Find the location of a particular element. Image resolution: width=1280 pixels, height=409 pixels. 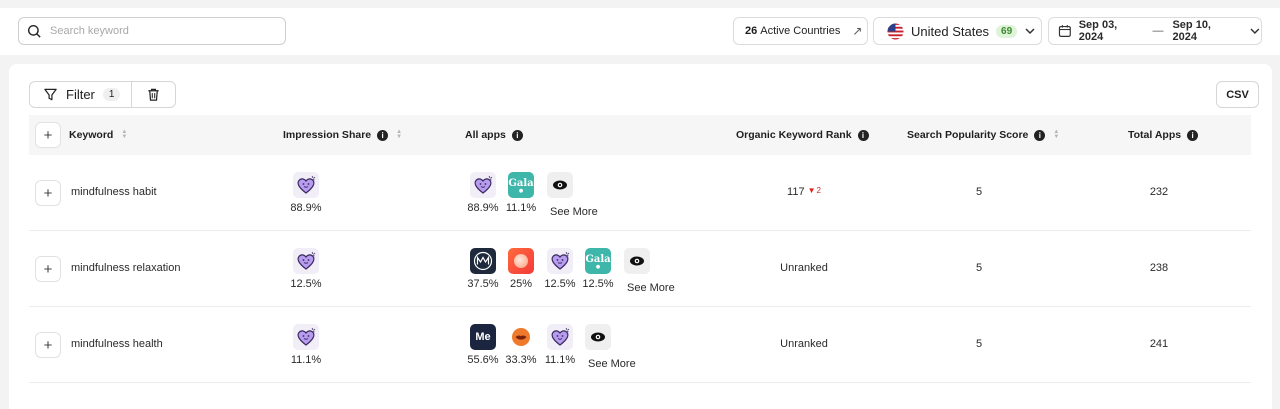

search-input is located at coordinates (160, 31).